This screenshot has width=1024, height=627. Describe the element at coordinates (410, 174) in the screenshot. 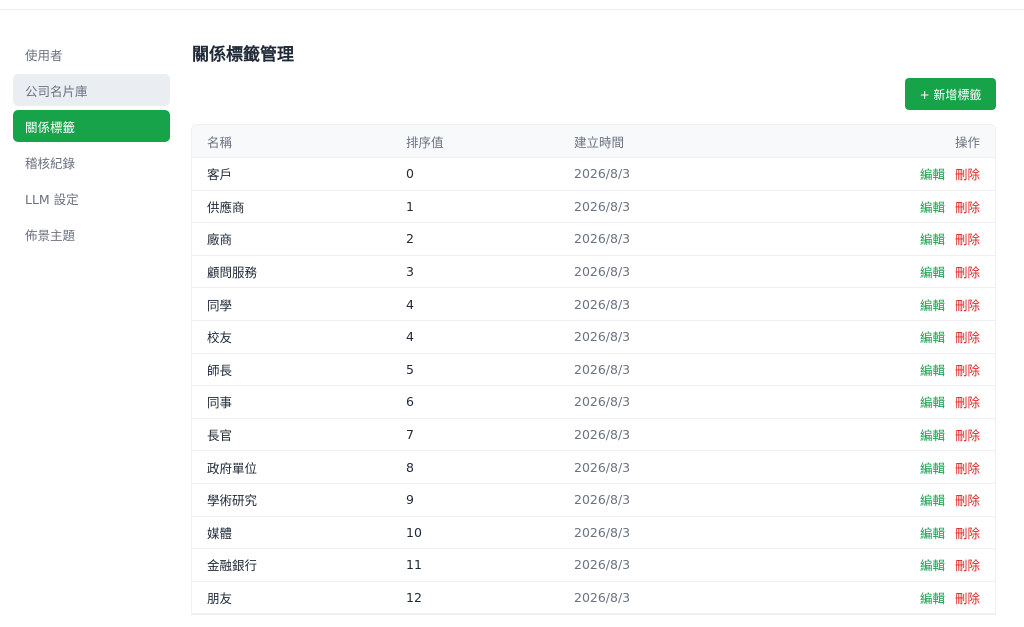

I see `cell-sort: 0` at that location.